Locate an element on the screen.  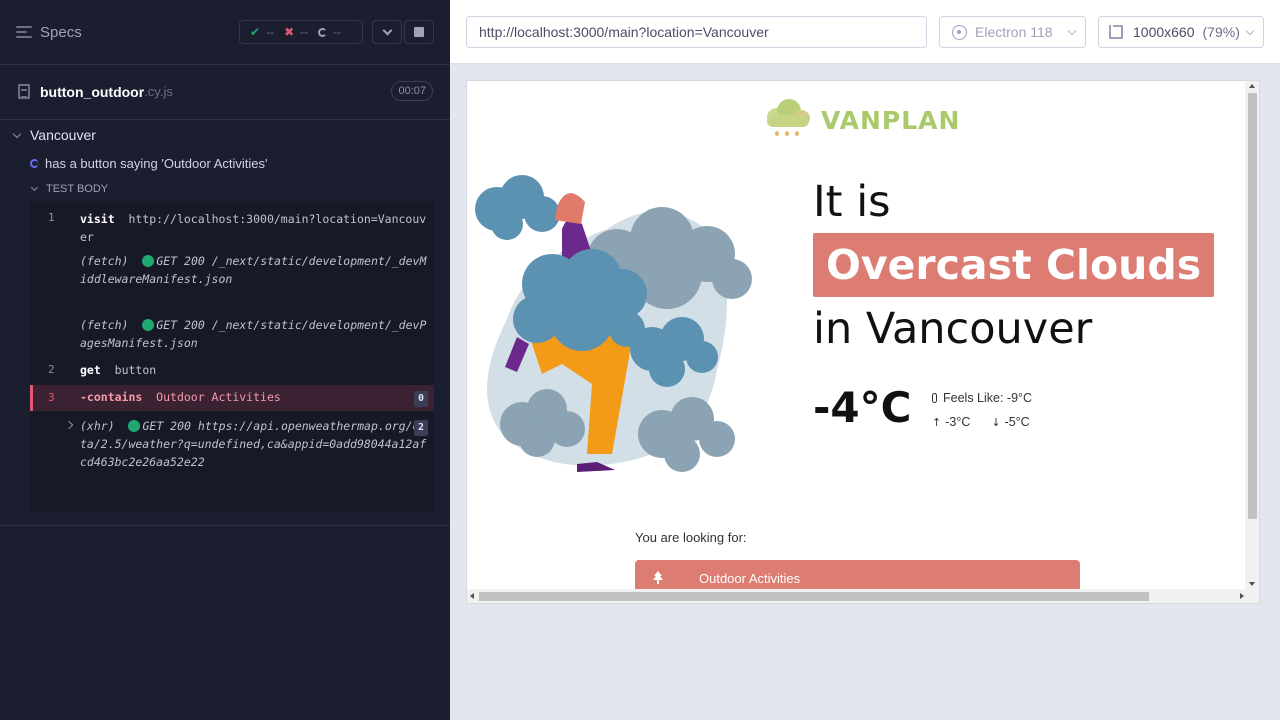
thermometer-icon is located at coordinates (934, 398).